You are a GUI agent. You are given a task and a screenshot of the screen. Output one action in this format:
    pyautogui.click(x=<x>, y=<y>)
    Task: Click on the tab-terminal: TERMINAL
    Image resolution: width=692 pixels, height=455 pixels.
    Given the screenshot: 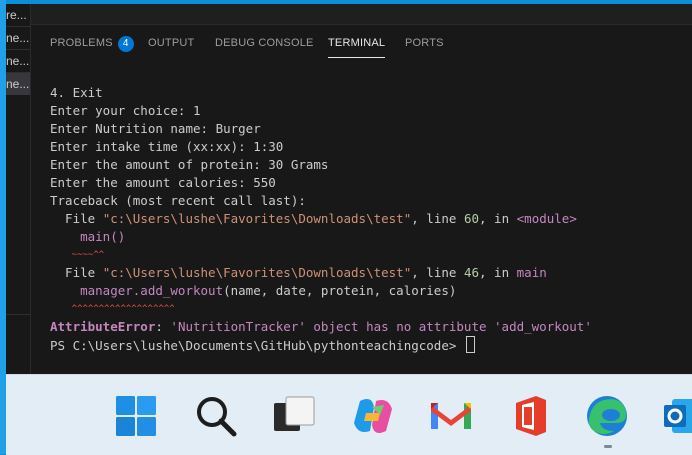 What is the action you would take?
    pyautogui.click(x=357, y=46)
    